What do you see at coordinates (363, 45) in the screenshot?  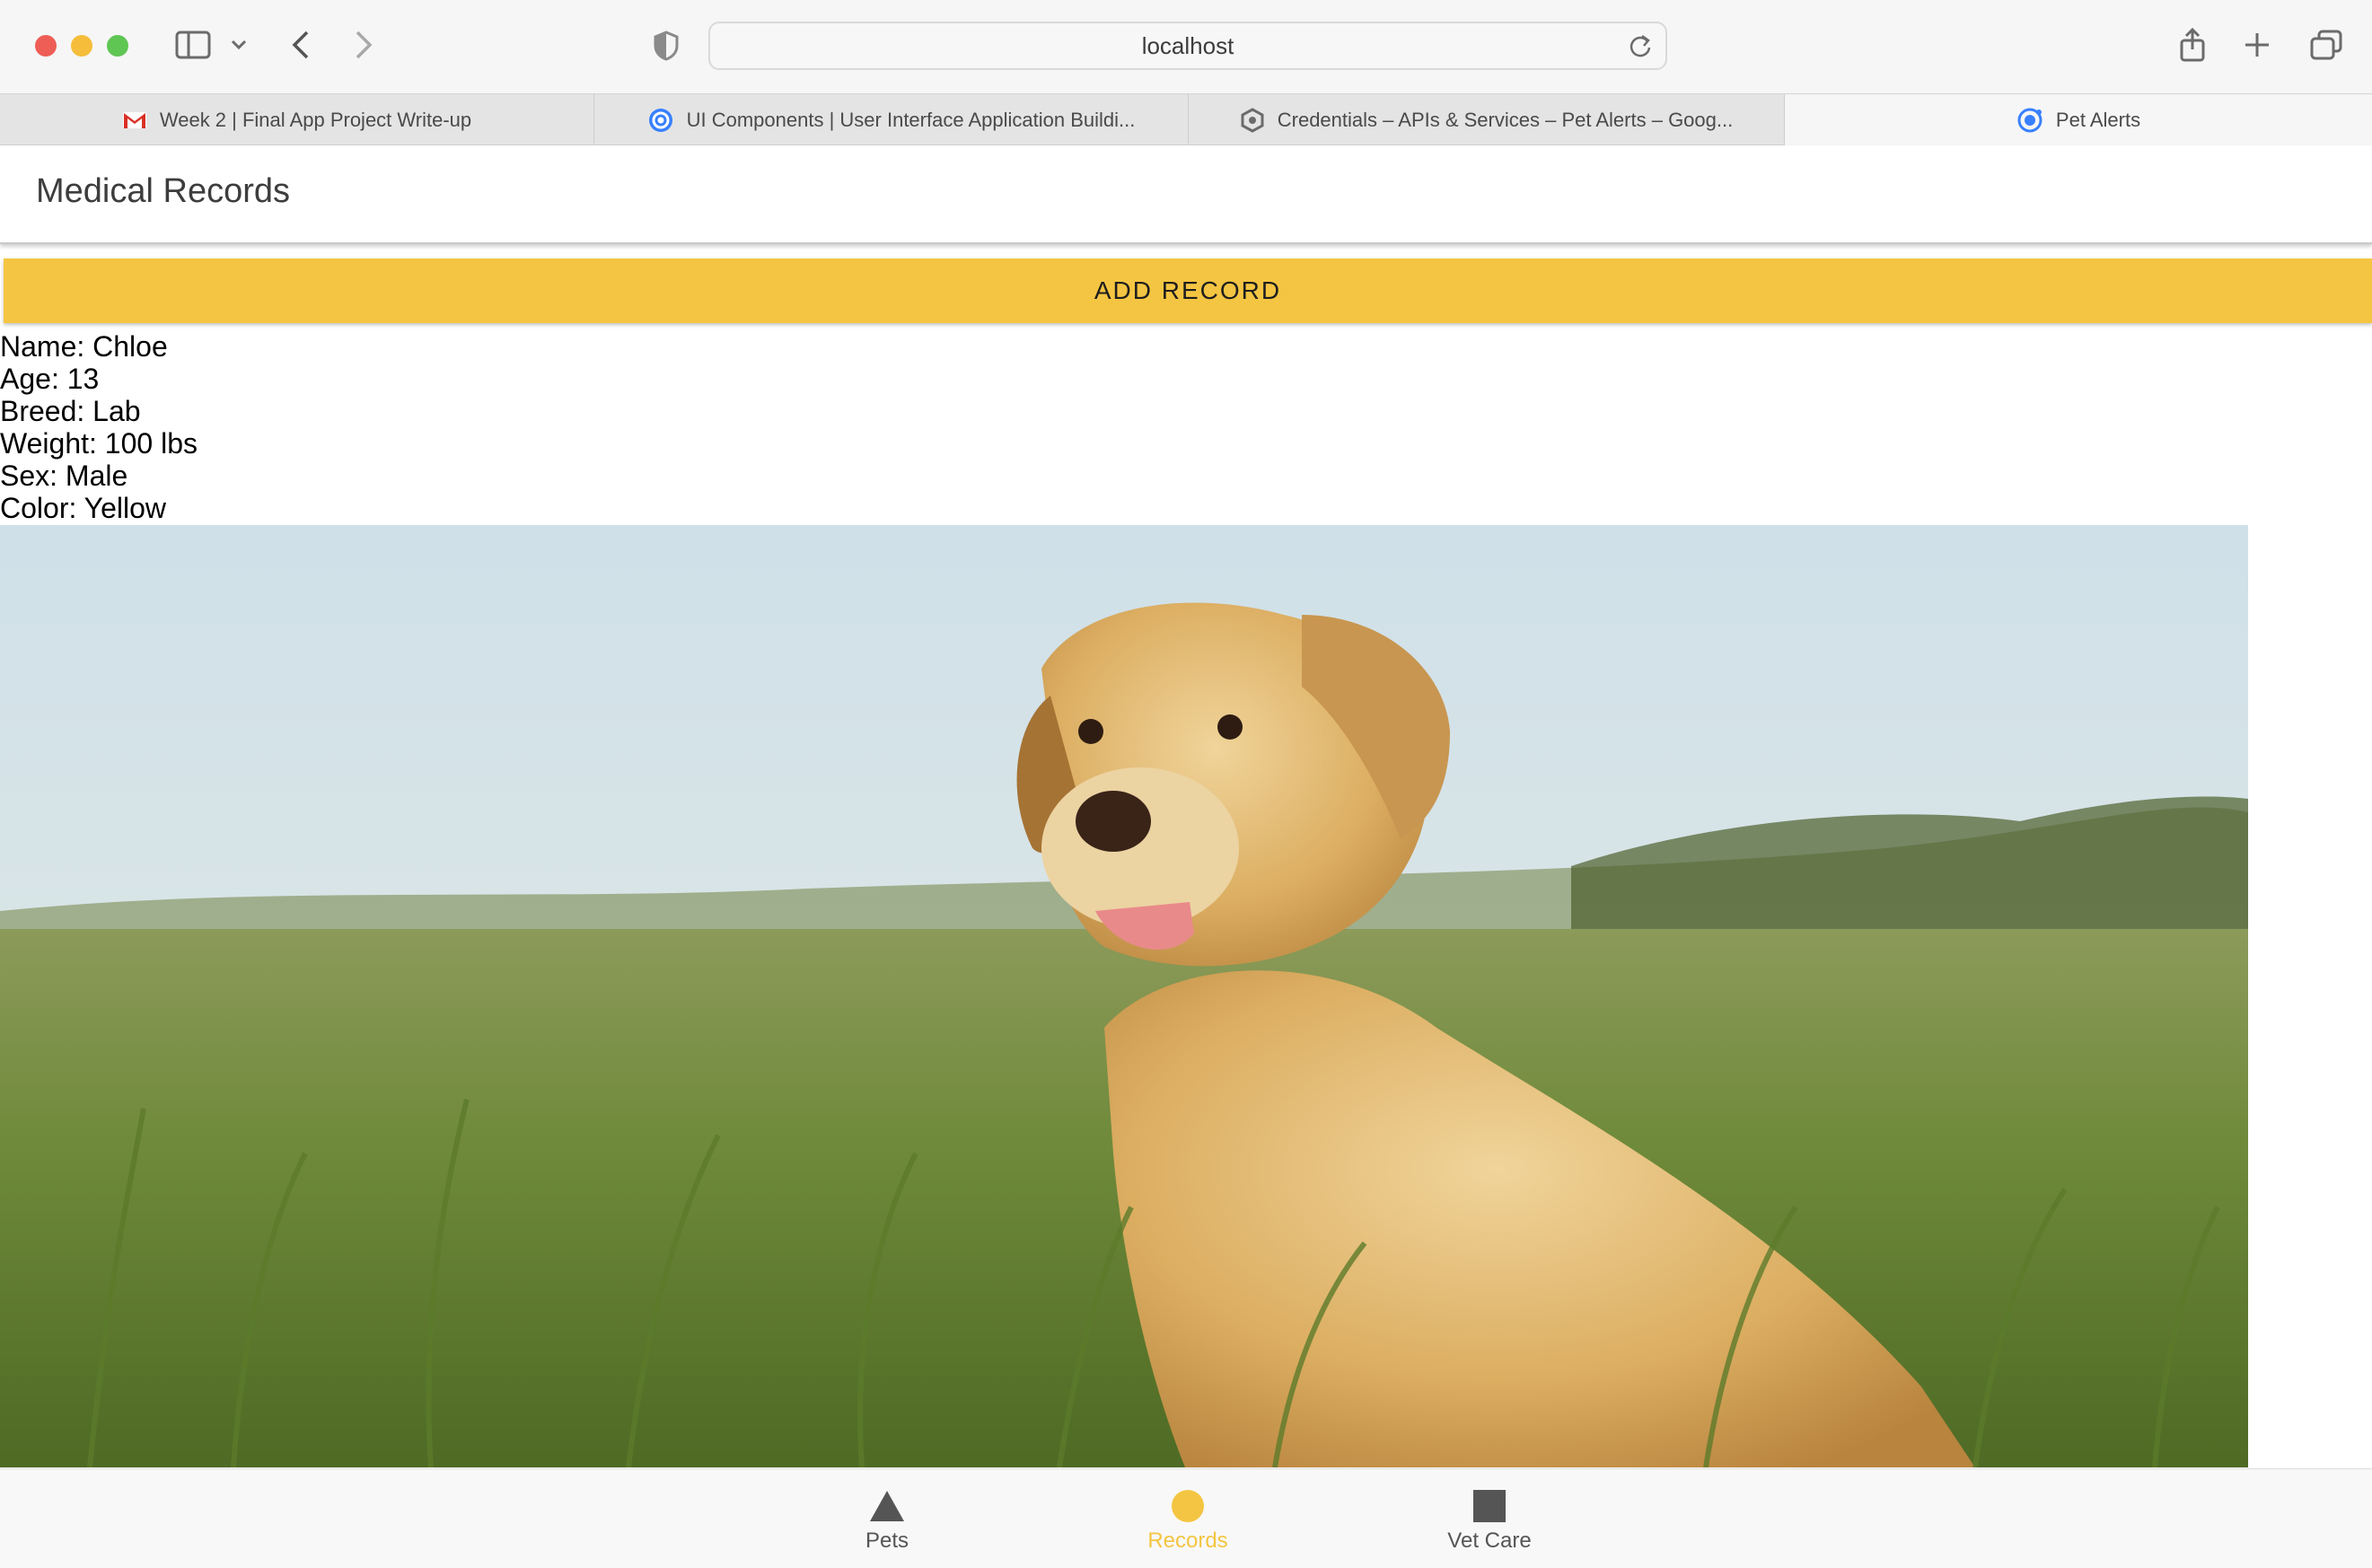 I see `forward-icon` at bounding box center [363, 45].